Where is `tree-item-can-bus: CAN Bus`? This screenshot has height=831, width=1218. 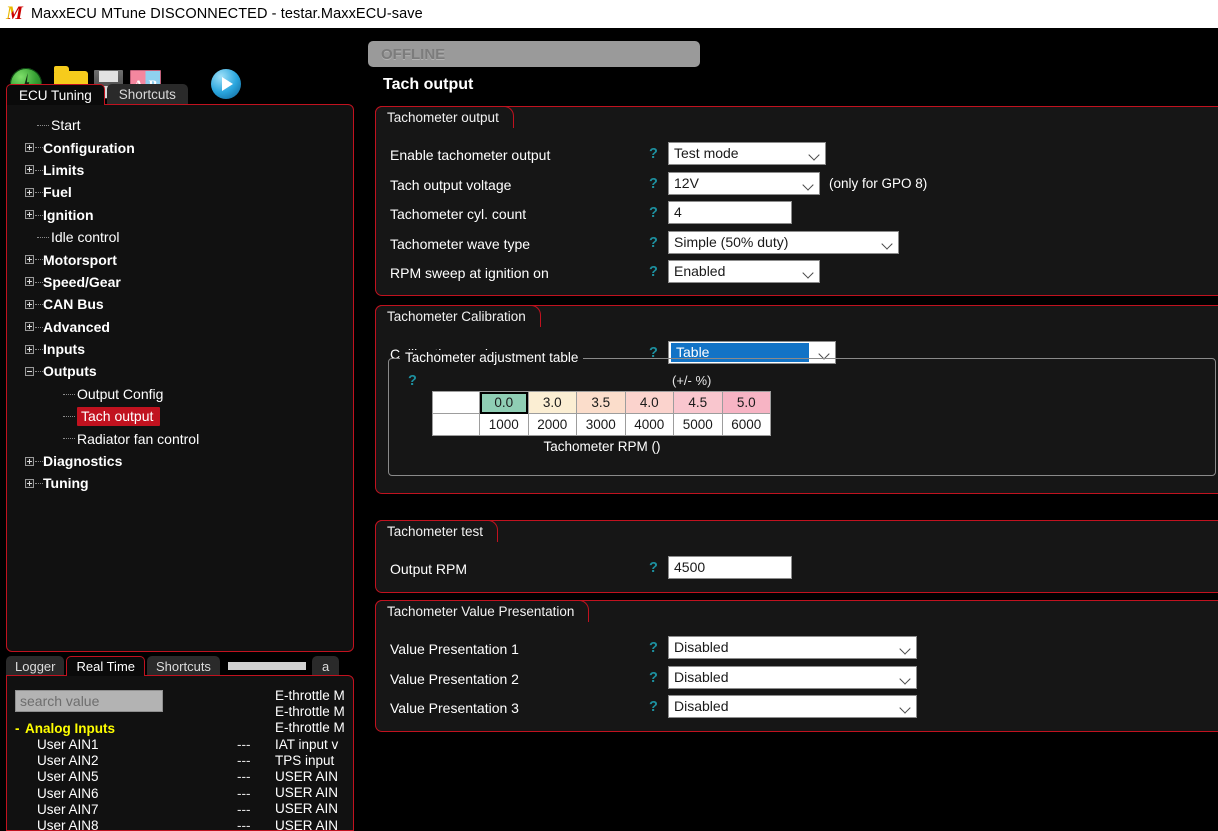 tree-item-can-bus: CAN Bus is located at coordinates (189, 304).